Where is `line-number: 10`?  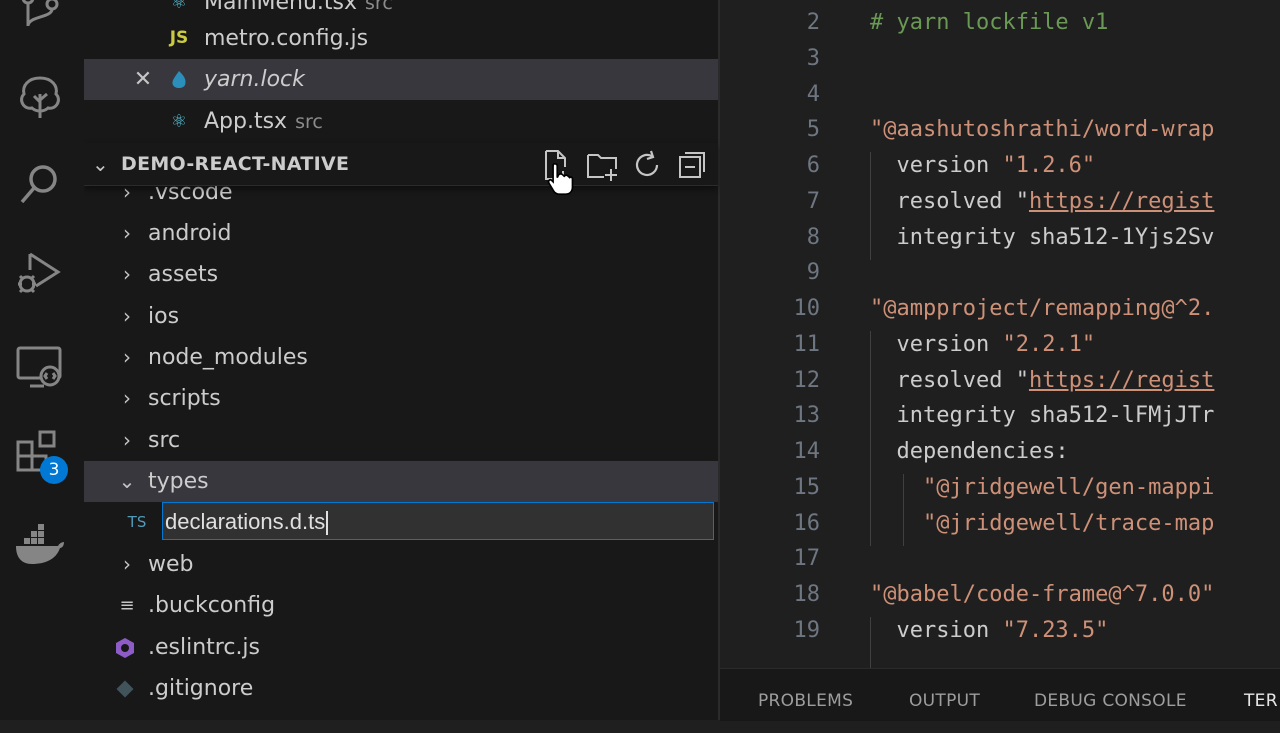 line-number: 10 is located at coordinates (807, 308).